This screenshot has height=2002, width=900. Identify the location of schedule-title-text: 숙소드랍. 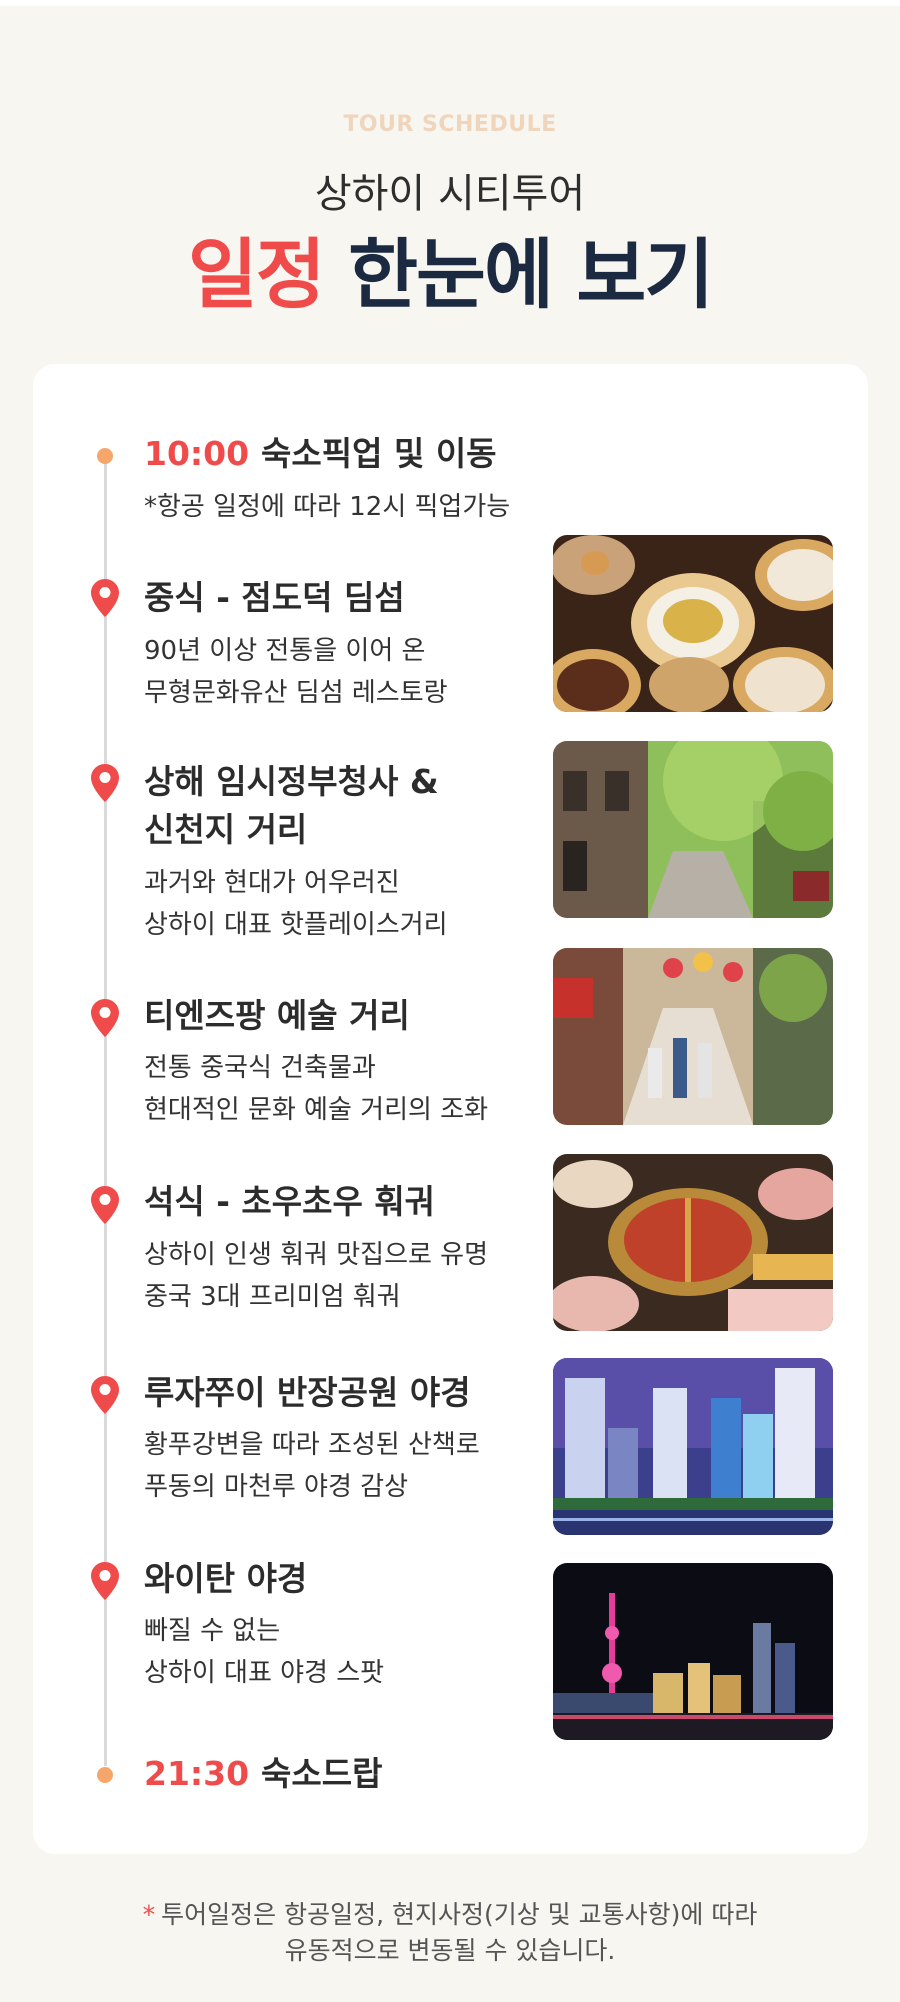
(322, 1773).